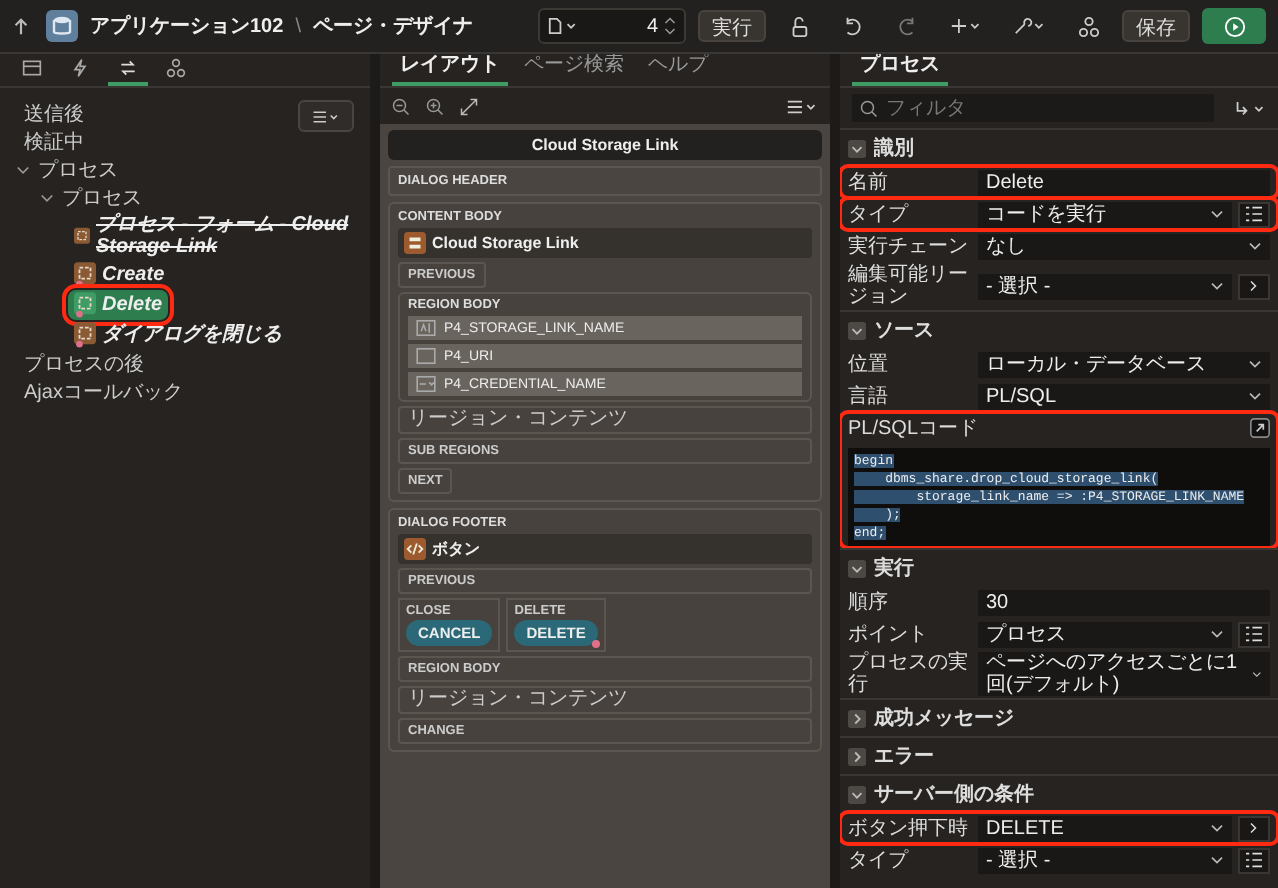 Image resolution: width=1278 pixels, height=888 pixels. What do you see at coordinates (869, 364) in the screenshot?
I see `property-label: 位置` at bounding box center [869, 364].